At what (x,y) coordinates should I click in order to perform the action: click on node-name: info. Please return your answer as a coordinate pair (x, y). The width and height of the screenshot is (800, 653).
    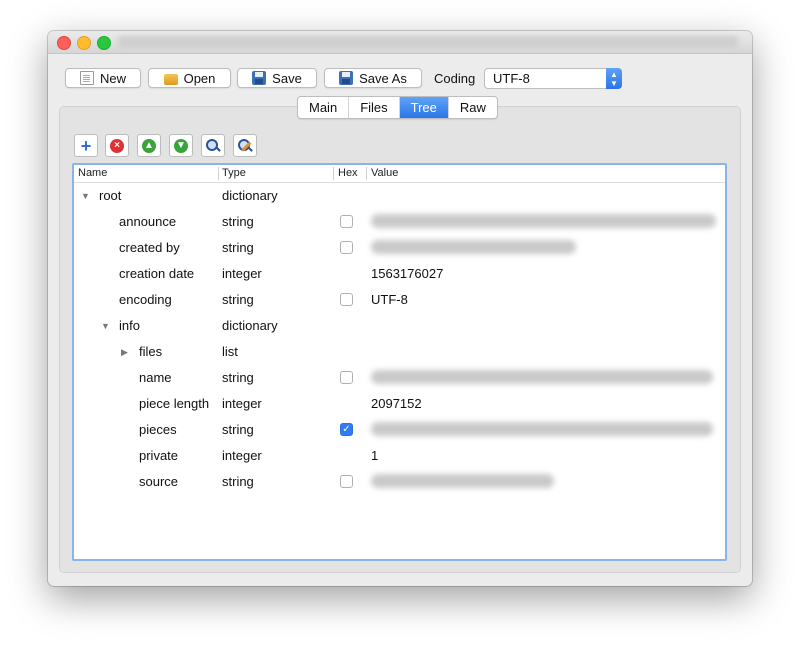
    Looking at the image, I should click on (129, 325).